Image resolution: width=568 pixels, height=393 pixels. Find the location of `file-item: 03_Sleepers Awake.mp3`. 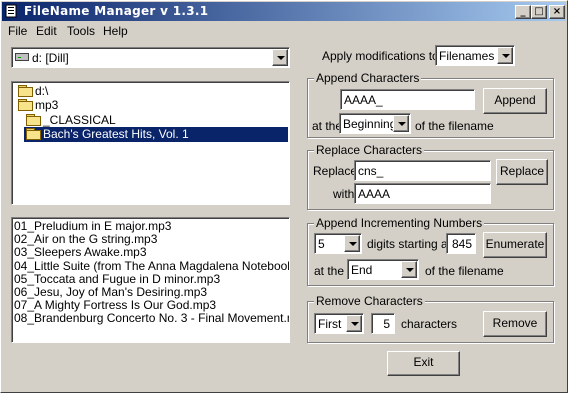

file-item: 03_Sleepers Awake.mp3 is located at coordinates (150, 252).